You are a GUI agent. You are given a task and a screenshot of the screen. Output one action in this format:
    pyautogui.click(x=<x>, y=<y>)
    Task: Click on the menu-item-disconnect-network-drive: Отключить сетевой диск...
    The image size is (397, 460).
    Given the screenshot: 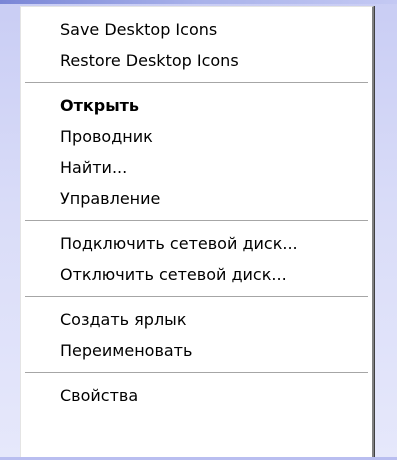 What is the action you would take?
    pyautogui.click(x=196, y=274)
    